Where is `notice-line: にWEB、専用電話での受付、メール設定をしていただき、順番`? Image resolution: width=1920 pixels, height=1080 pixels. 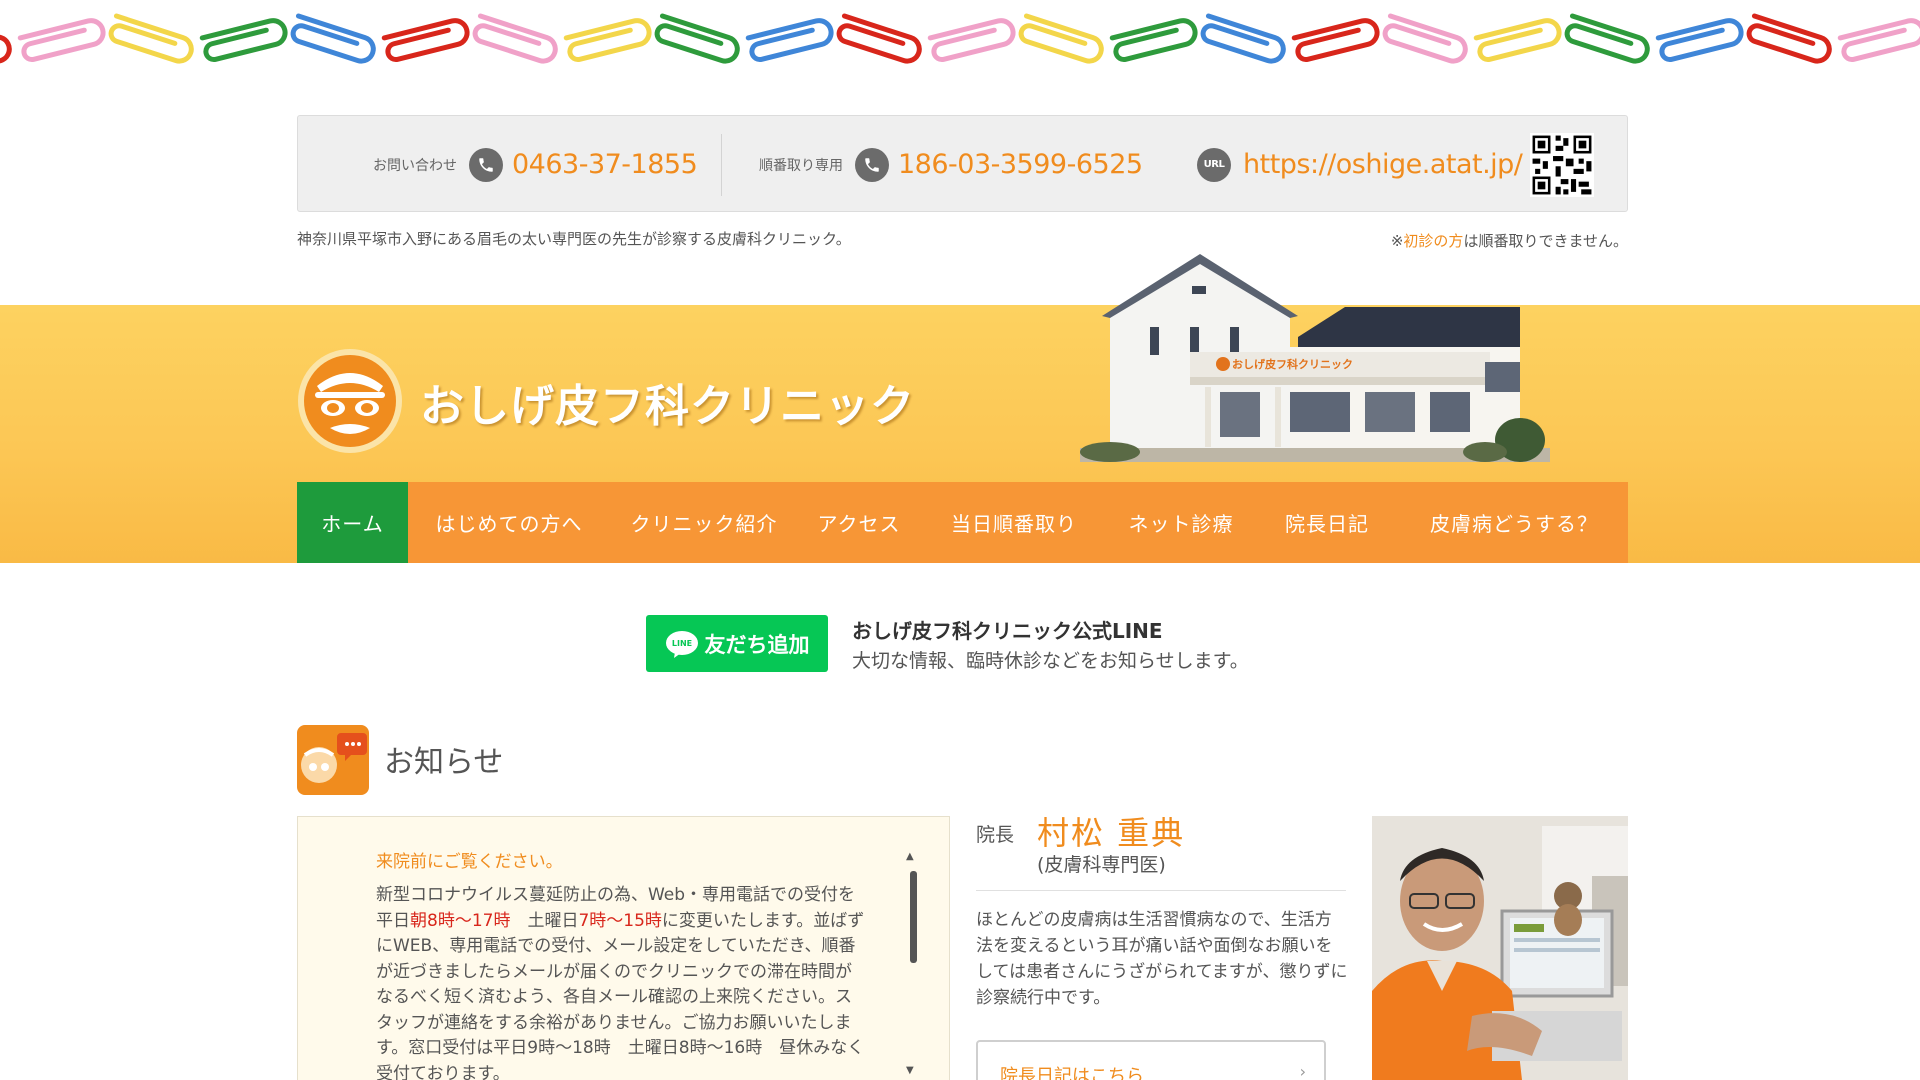
notice-line: にWEB、専用電話での受付、メール設定をしていただき、順番 is located at coordinates (616, 946).